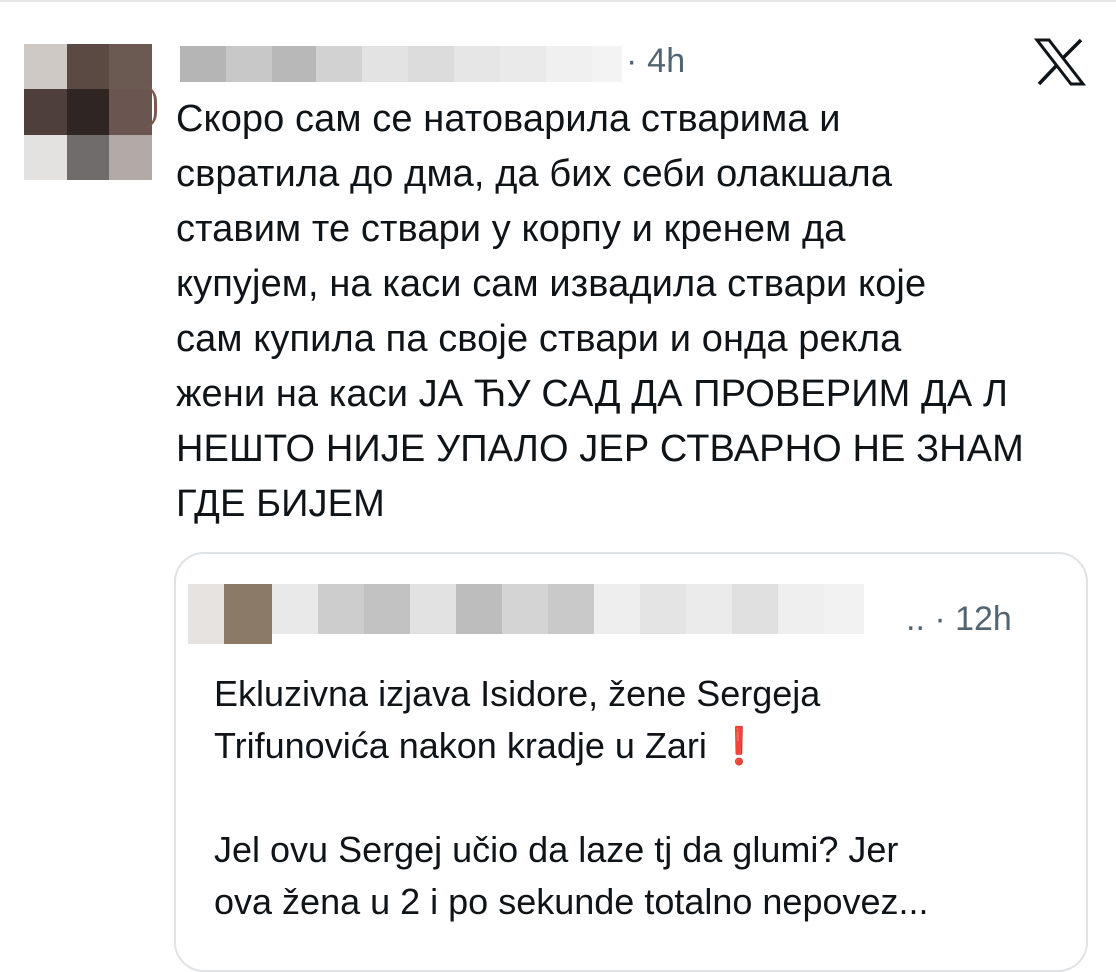 This screenshot has height=972, width=1116. What do you see at coordinates (959, 619) in the screenshot?
I see `quoted-tweet-timestamp: .. · 12h` at bounding box center [959, 619].